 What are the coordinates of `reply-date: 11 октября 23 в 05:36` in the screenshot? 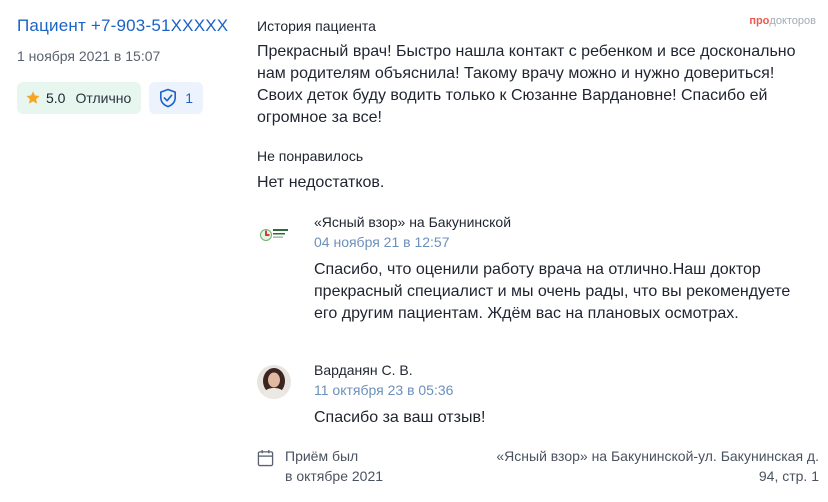 It's located at (384, 390).